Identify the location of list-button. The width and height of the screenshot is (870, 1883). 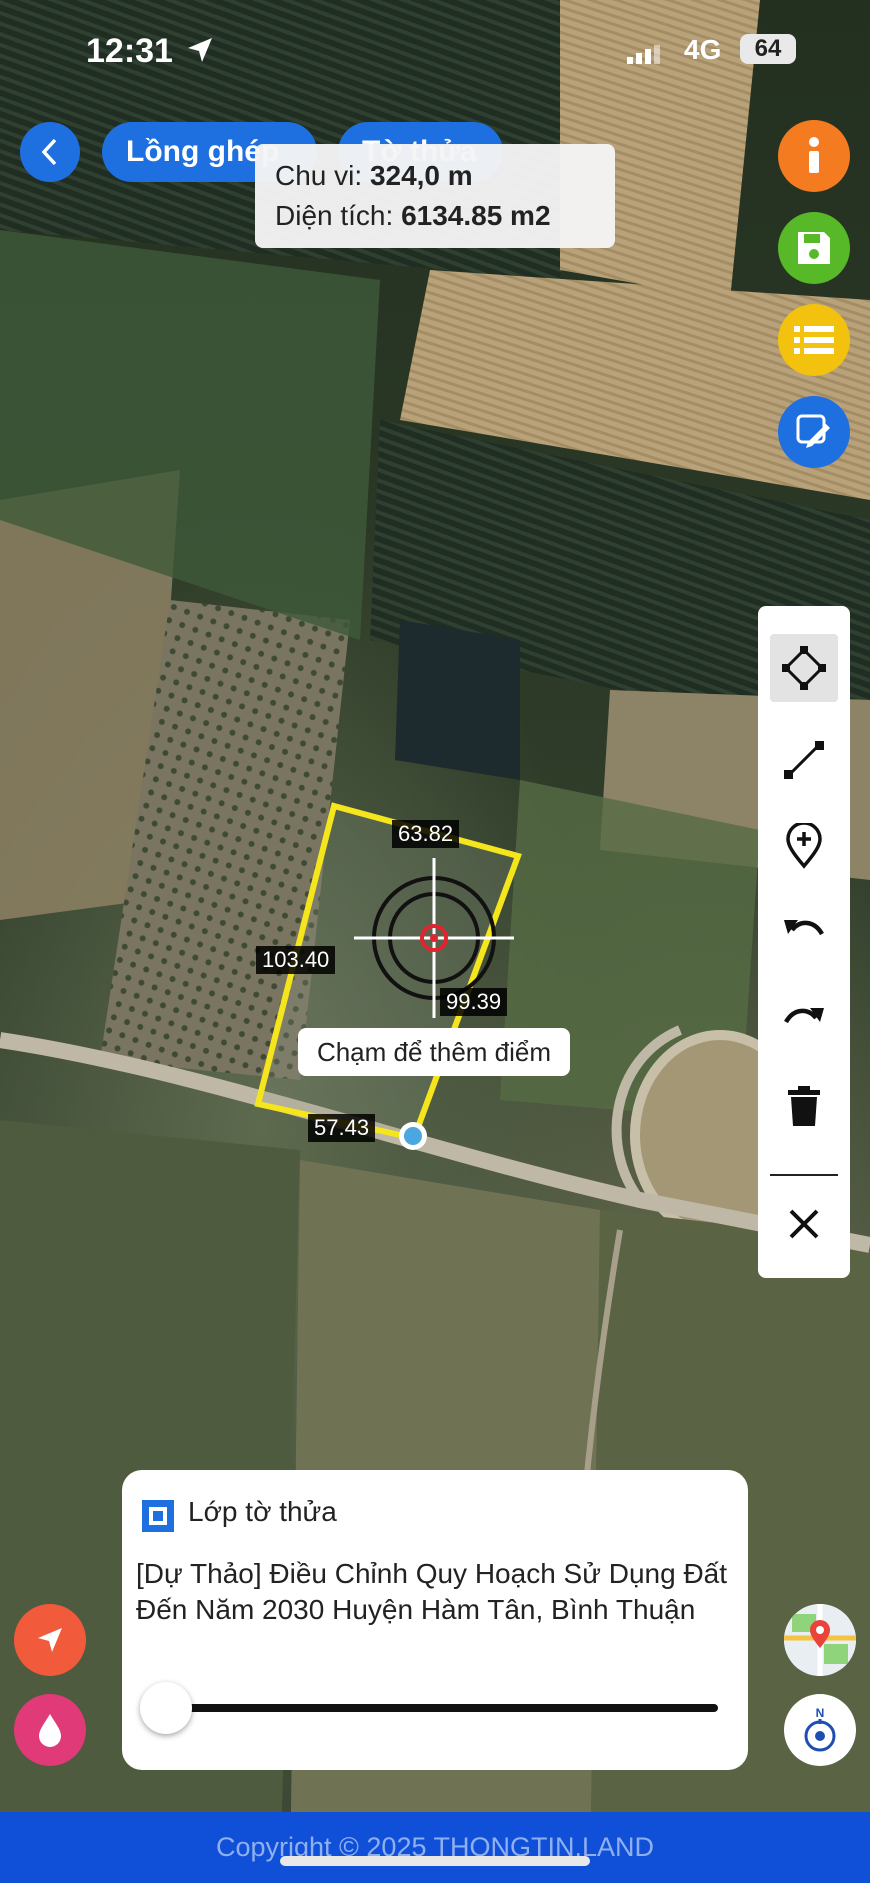
(814, 340).